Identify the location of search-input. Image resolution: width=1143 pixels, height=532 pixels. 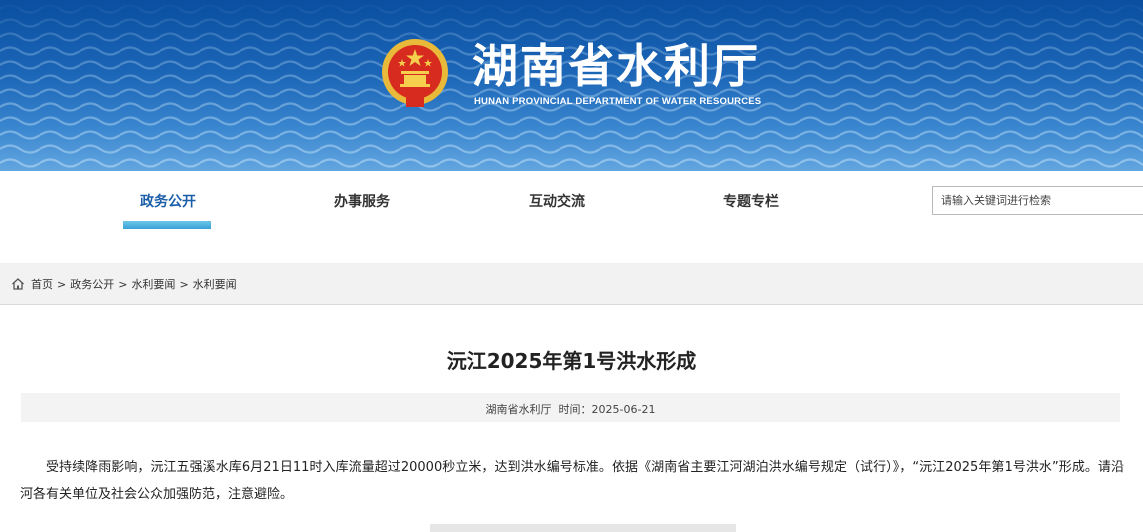
(1037, 200).